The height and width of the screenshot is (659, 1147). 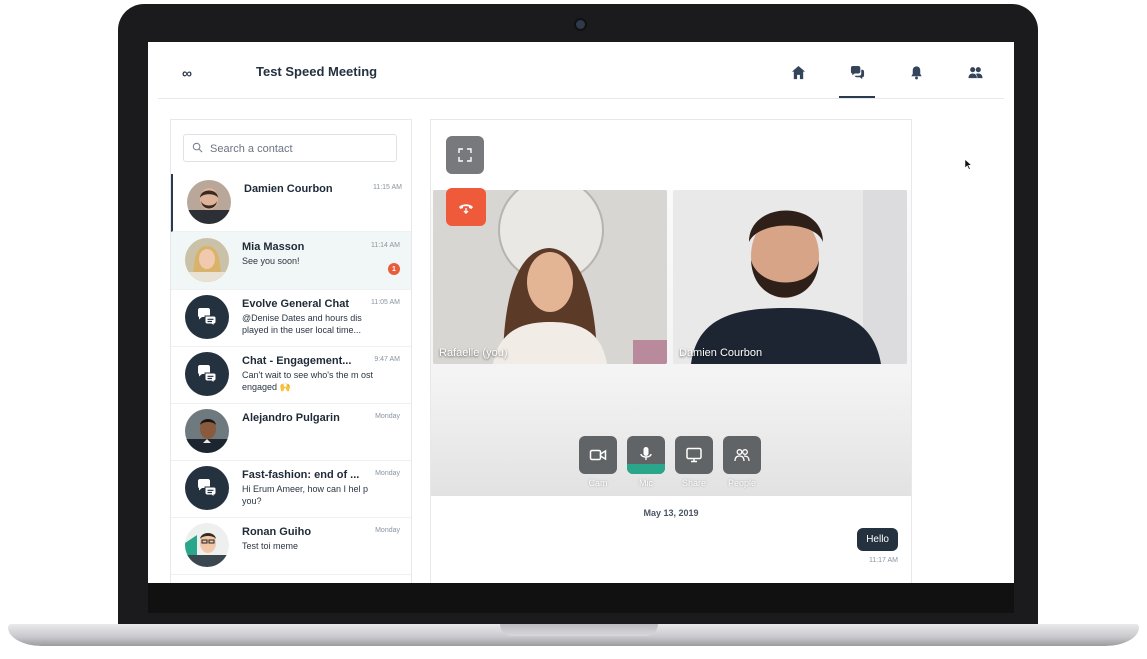 What do you see at coordinates (271, 261) in the screenshot?
I see `contact-last-message: See you soon!` at bounding box center [271, 261].